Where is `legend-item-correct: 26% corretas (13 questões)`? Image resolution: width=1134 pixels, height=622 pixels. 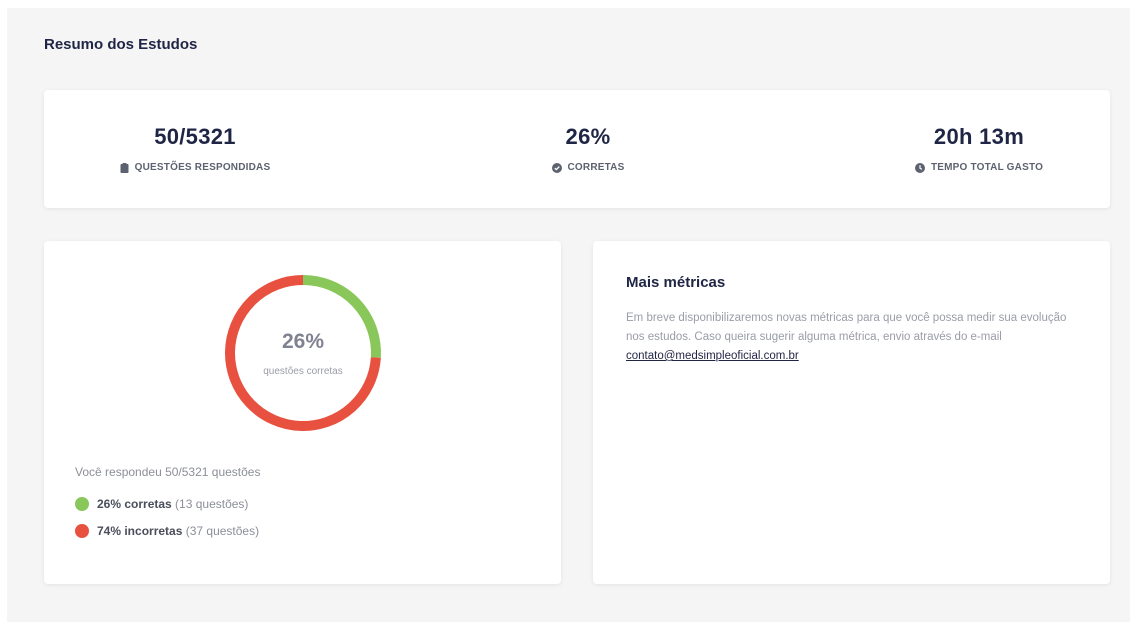 legend-item-correct: 26% corretas (13 questões) is located at coordinates (161, 504).